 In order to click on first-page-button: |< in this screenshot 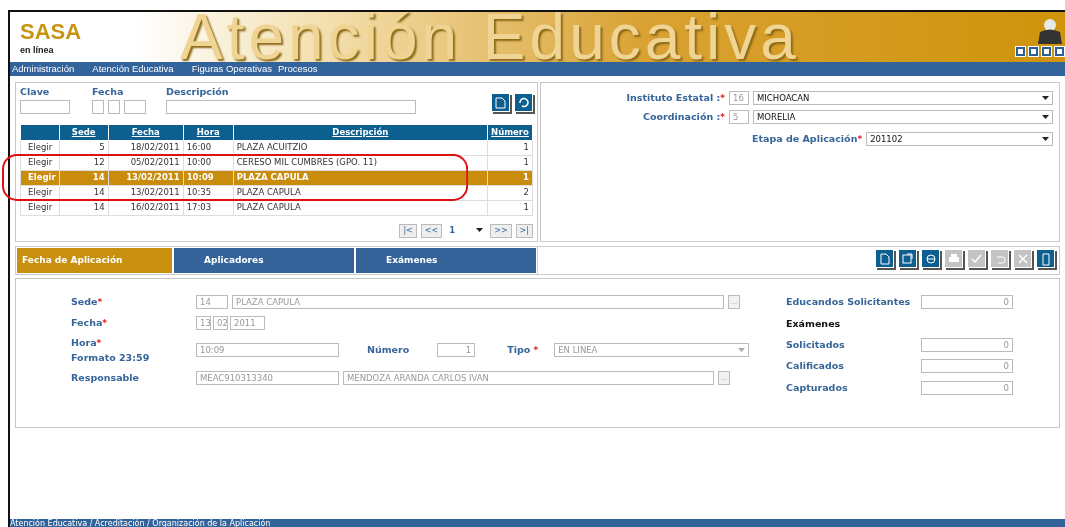, I will do `click(408, 230)`.